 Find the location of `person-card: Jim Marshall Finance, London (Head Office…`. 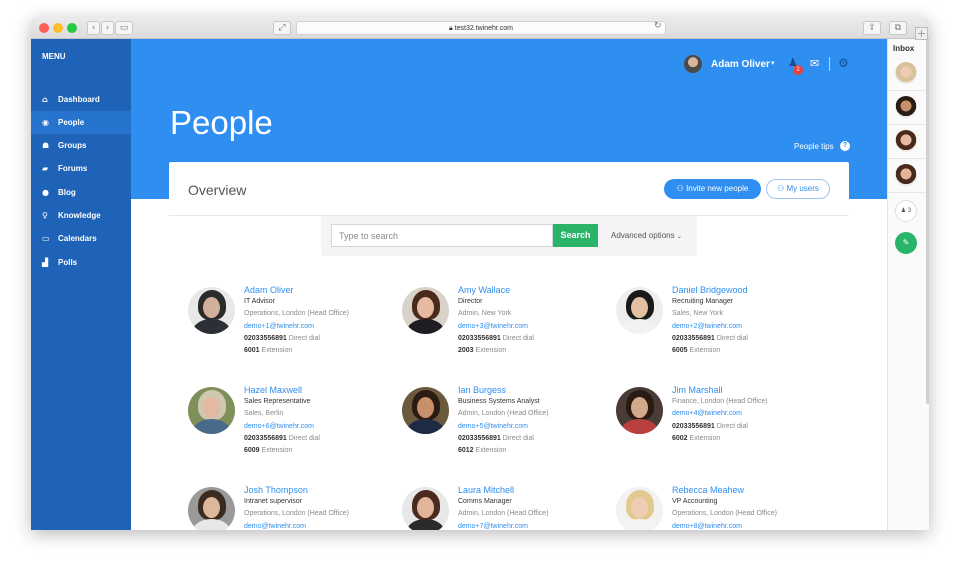

person-card: Jim Marshall Finance, London (Head Office… is located at coordinates (723, 430).